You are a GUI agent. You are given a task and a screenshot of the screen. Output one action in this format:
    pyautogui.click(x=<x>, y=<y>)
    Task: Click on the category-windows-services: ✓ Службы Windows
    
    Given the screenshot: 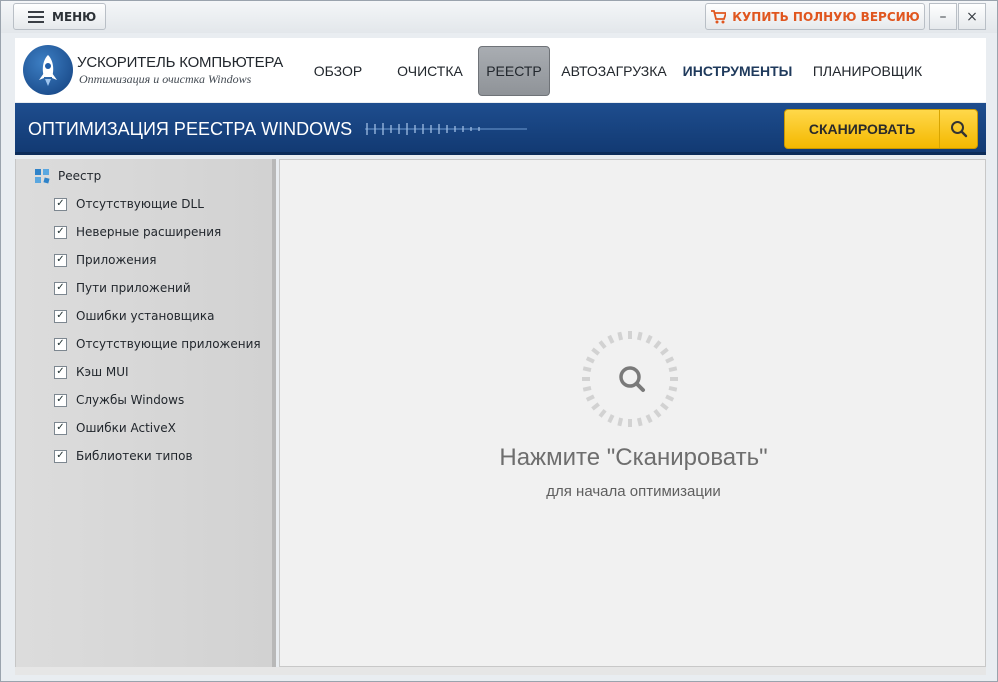 What is the action you would take?
    pyautogui.click(x=119, y=400)
    